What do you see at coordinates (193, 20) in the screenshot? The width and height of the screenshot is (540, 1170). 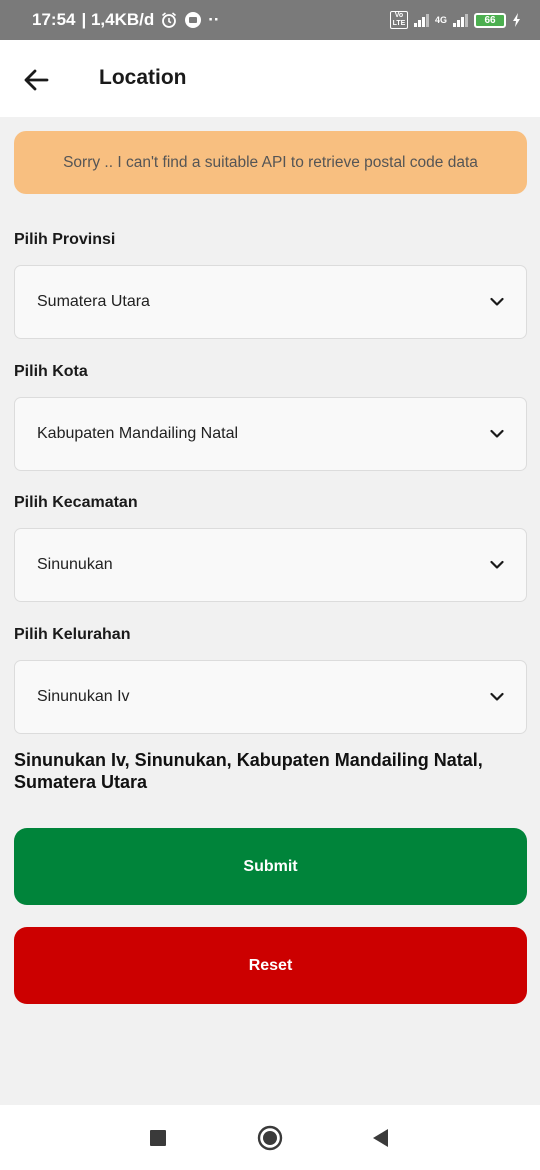 I see `notification-icon` at bounding box center [193, 20].